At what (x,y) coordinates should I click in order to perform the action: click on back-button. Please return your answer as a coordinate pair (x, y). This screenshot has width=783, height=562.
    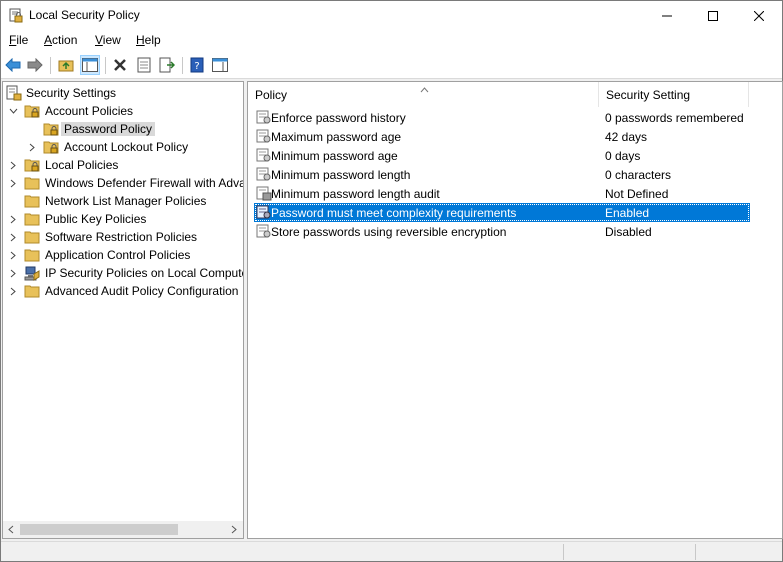
    Looking at the image, I should click on (13, 65).